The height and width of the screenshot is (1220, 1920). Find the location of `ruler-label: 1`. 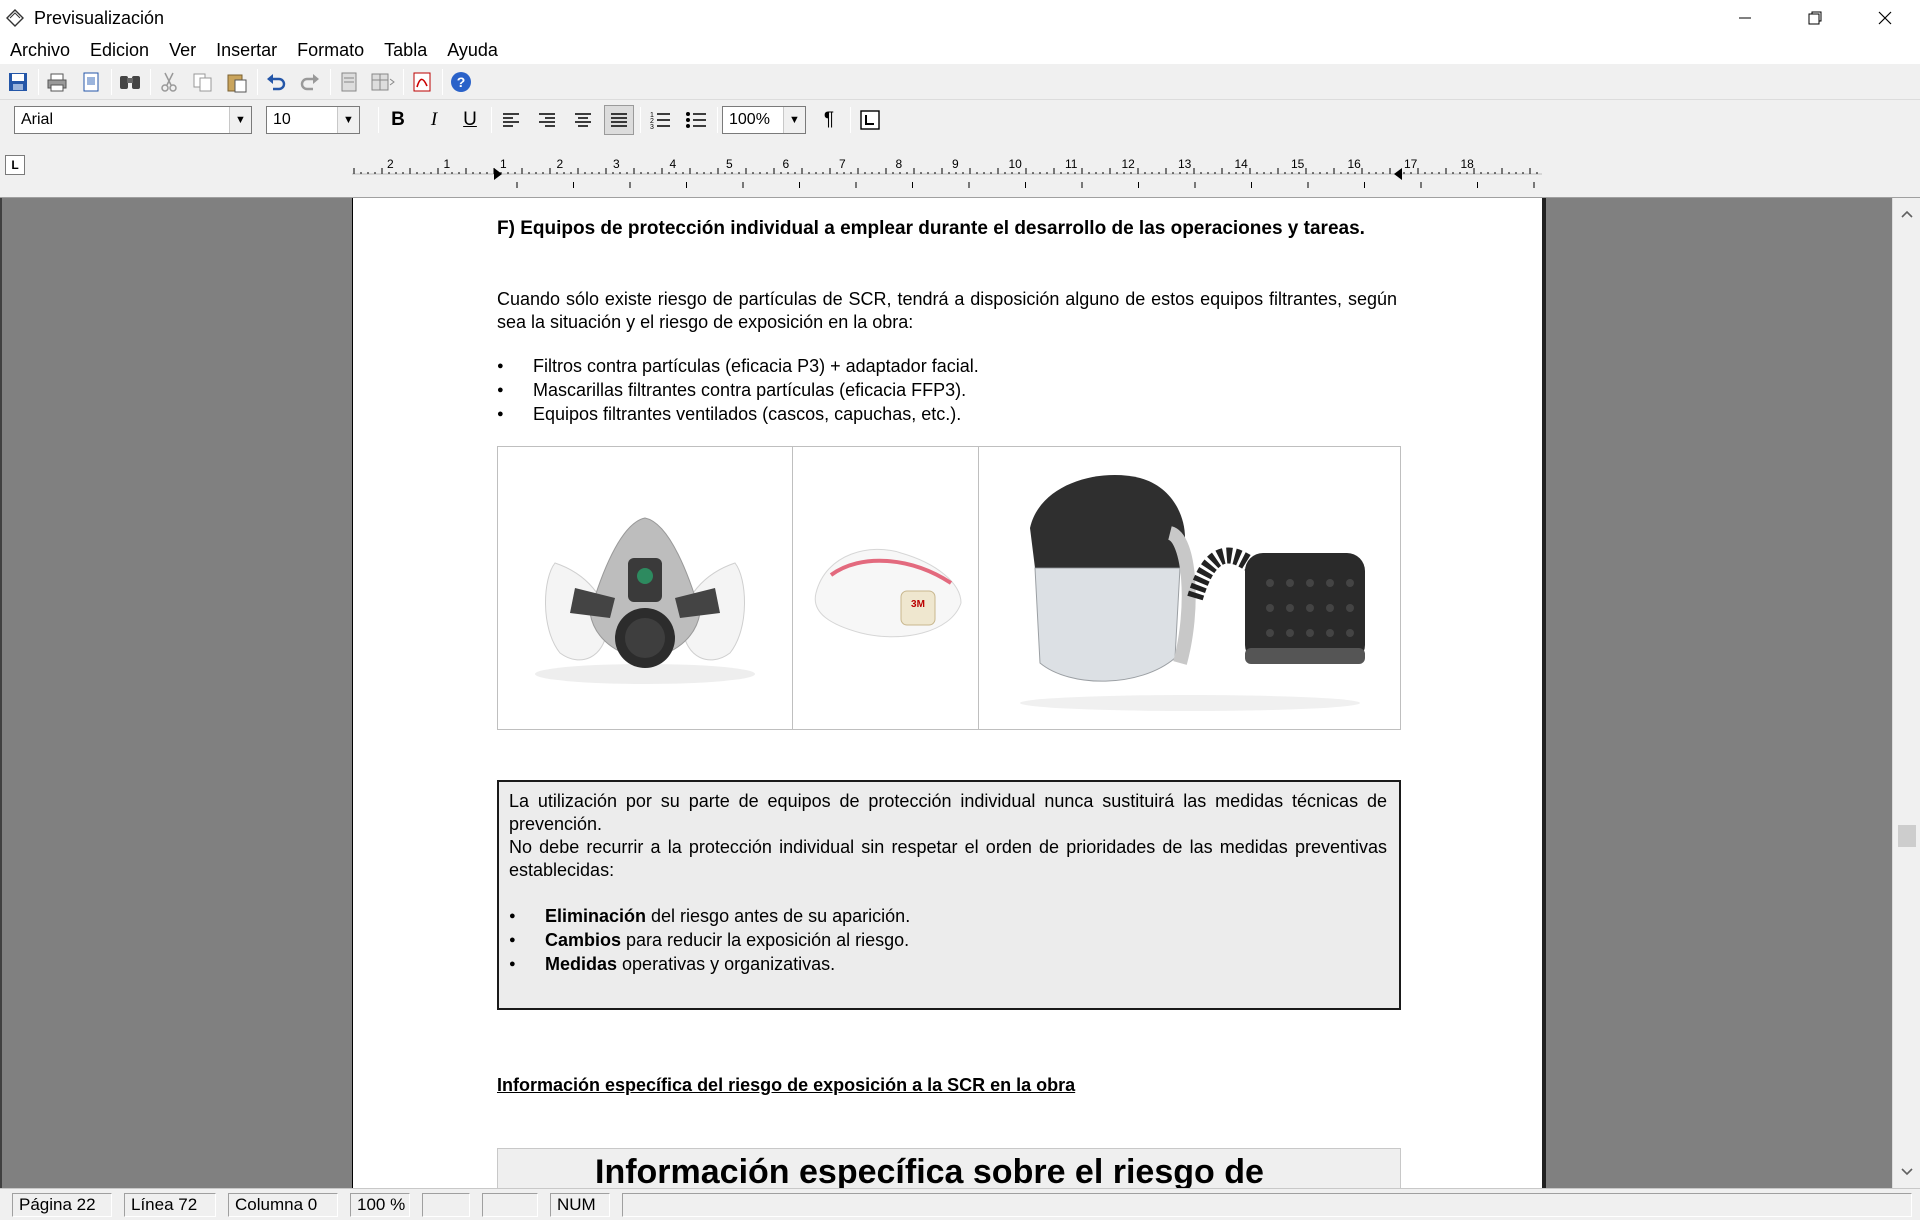

ruler-label: 1 is located at coordinates (447, 164).